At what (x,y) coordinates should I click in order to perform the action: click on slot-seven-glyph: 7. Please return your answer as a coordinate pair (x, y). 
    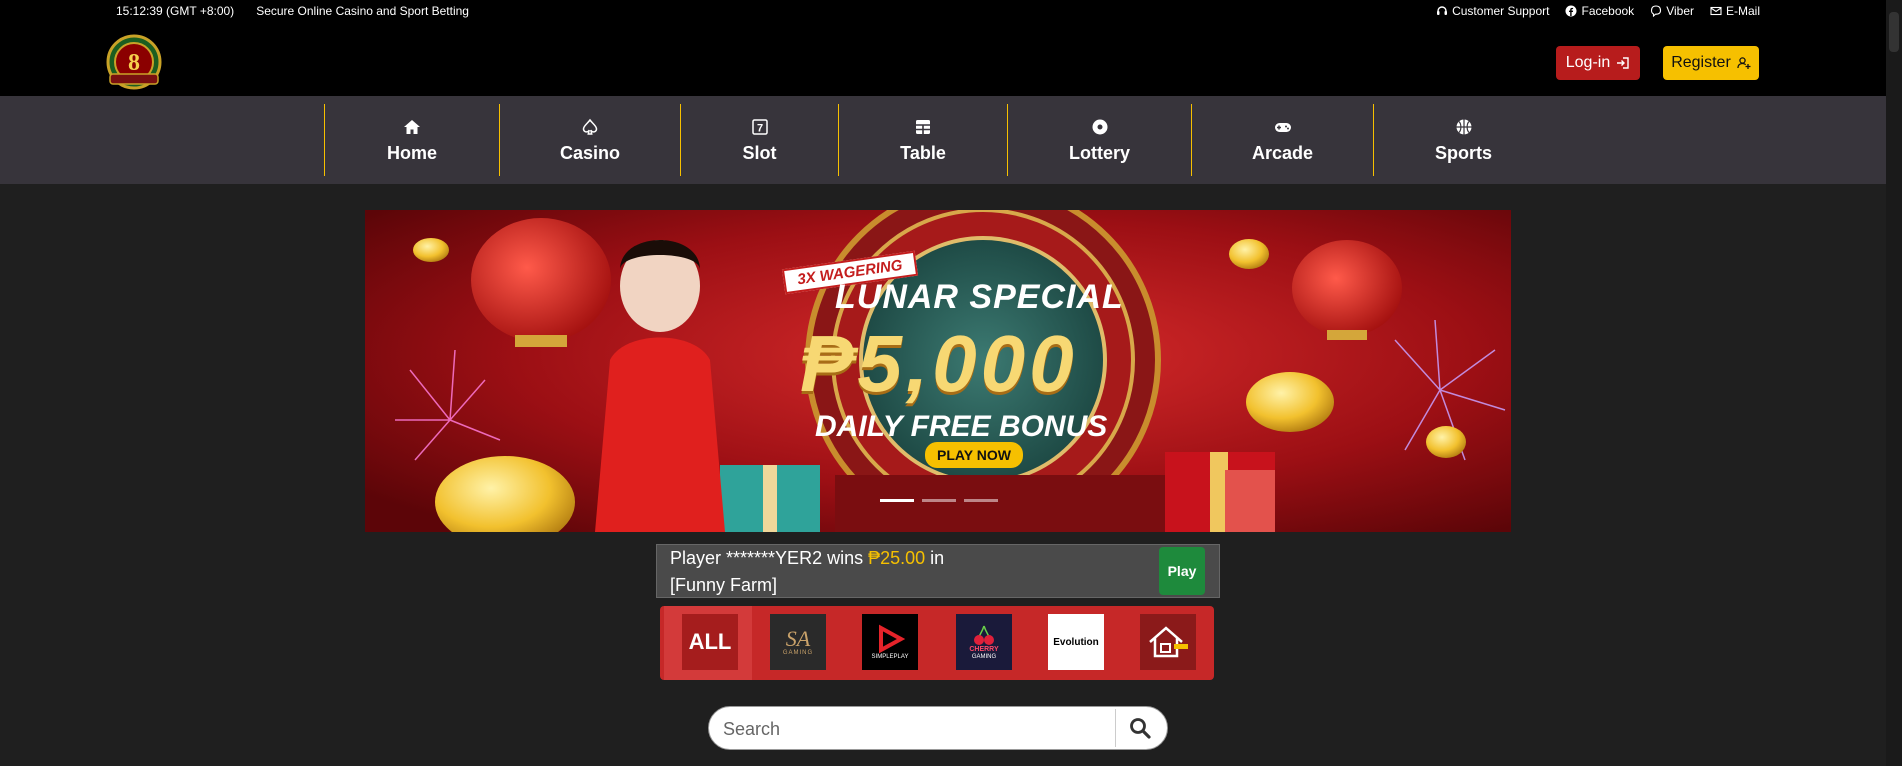
    Looking at the image, I should click on (759, 128).